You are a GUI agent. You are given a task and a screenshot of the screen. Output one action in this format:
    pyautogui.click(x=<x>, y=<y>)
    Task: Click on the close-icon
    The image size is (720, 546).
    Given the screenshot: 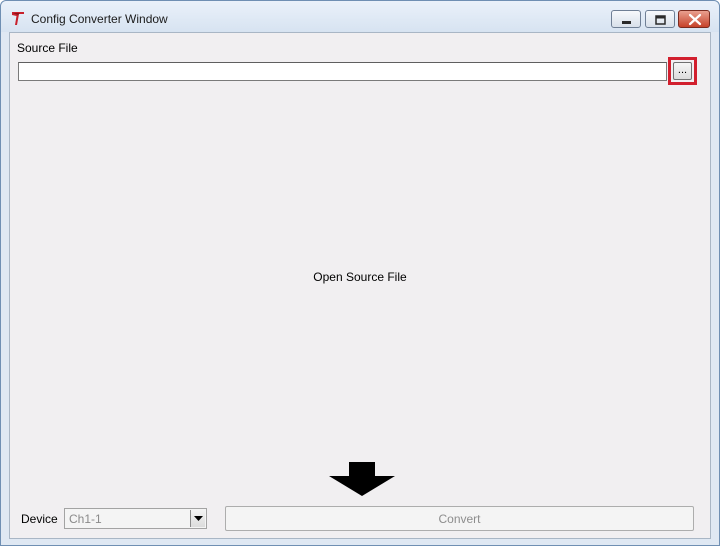 What is the action you would take?
    pyautogui.click(x=695, y=19)
    